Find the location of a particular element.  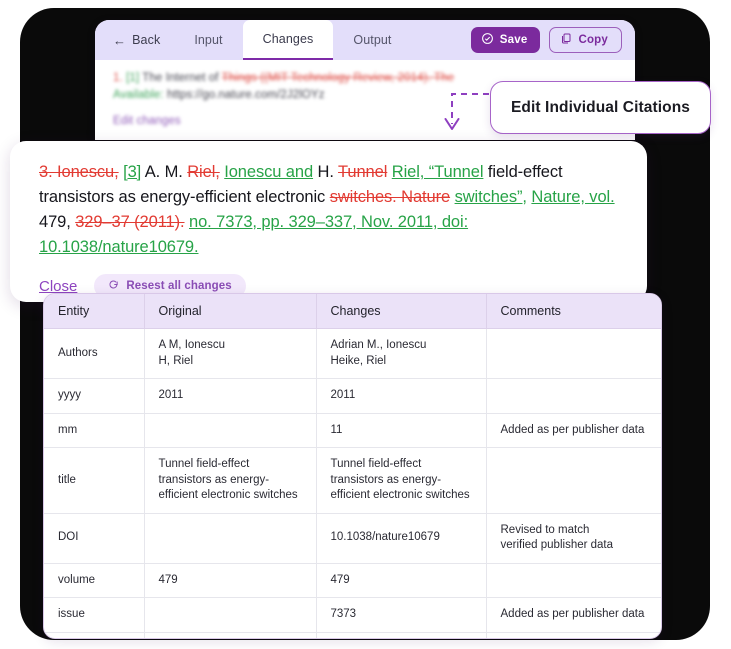

cell-original: A M, Ionescu H, Riel is located at coordinates (230, 353).